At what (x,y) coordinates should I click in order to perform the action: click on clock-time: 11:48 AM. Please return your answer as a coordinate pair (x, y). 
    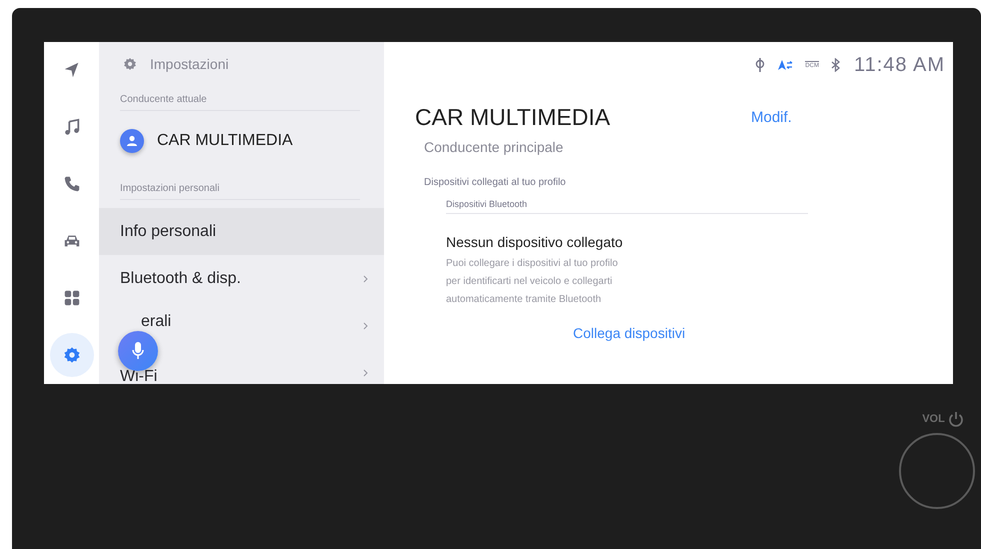
    Looking at the image, I should click on (899, 65).